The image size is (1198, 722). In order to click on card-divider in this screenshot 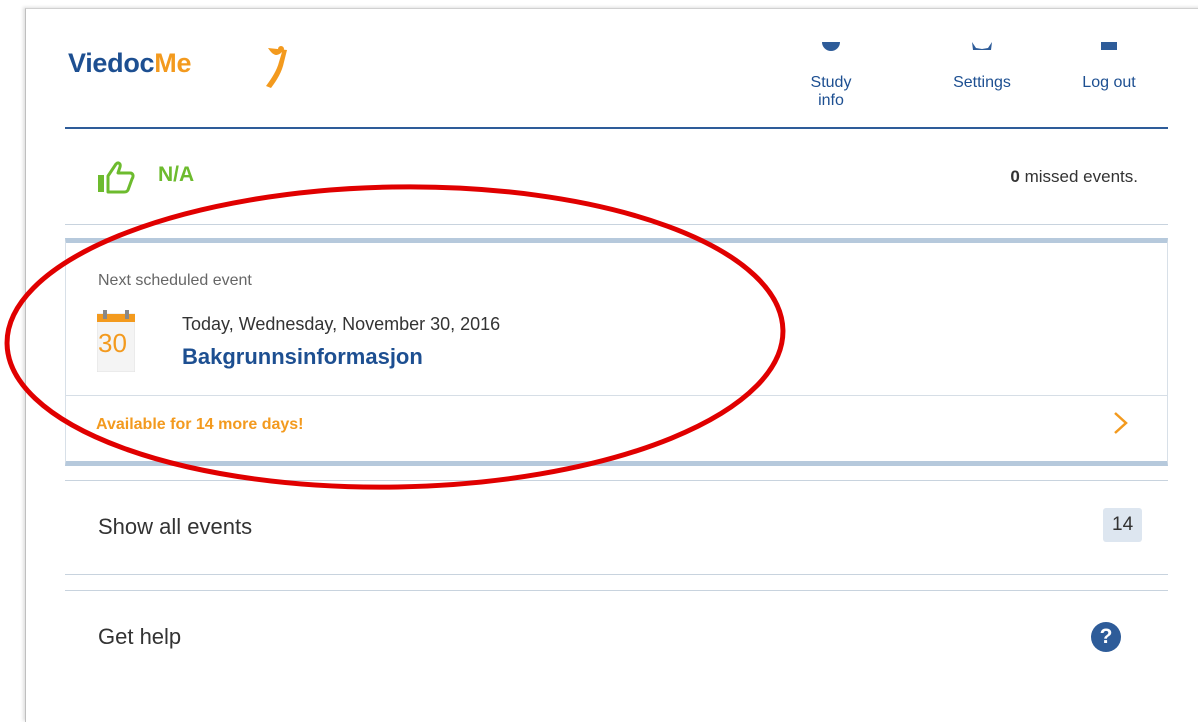, I will do `click(616, 395)`.